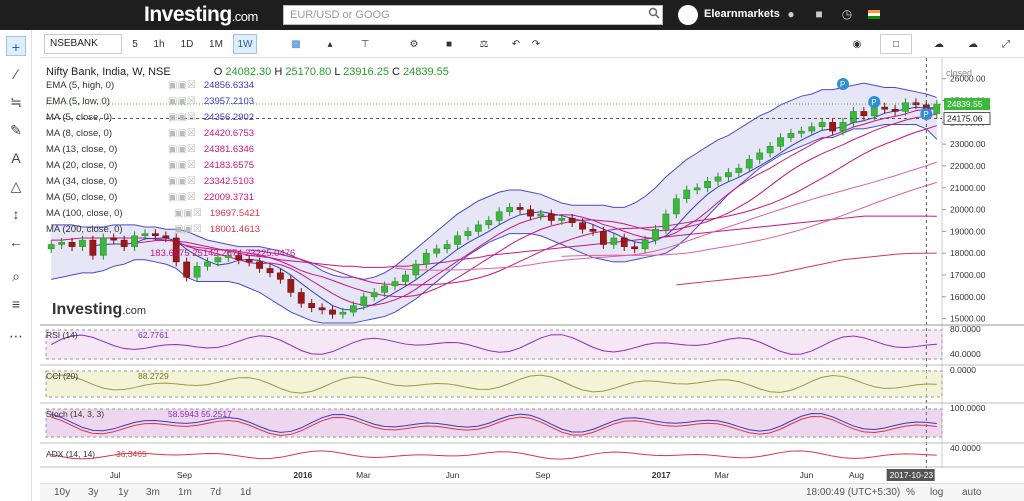 The width and height of the screenshot is (1024, 501). Describe the element at coordinates (896, 44) in the screenshot. I see `color-dropdown: □` at that location.